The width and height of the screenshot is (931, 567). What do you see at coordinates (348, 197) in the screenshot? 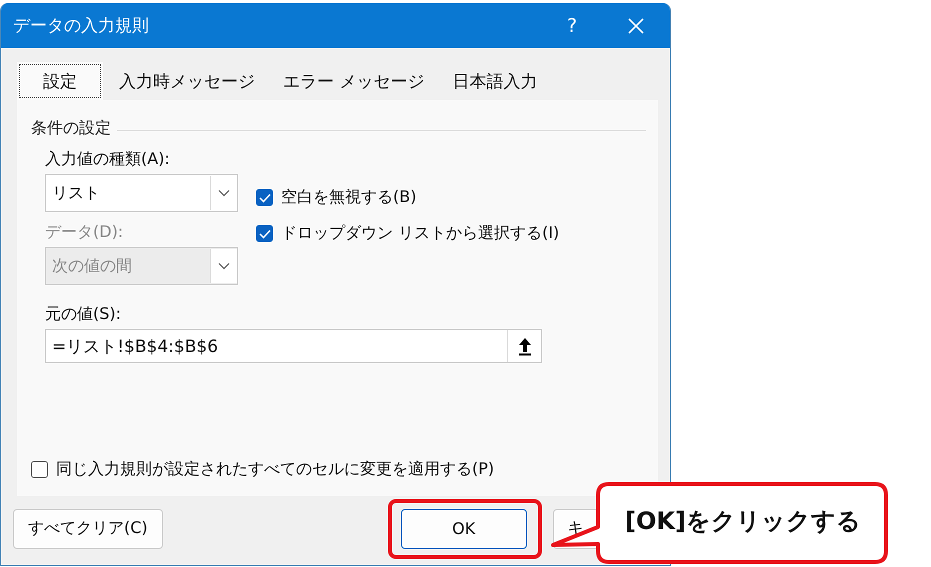
I see `checkbox-label: 空白を無視する(B)` at bounding box center [348, 197].